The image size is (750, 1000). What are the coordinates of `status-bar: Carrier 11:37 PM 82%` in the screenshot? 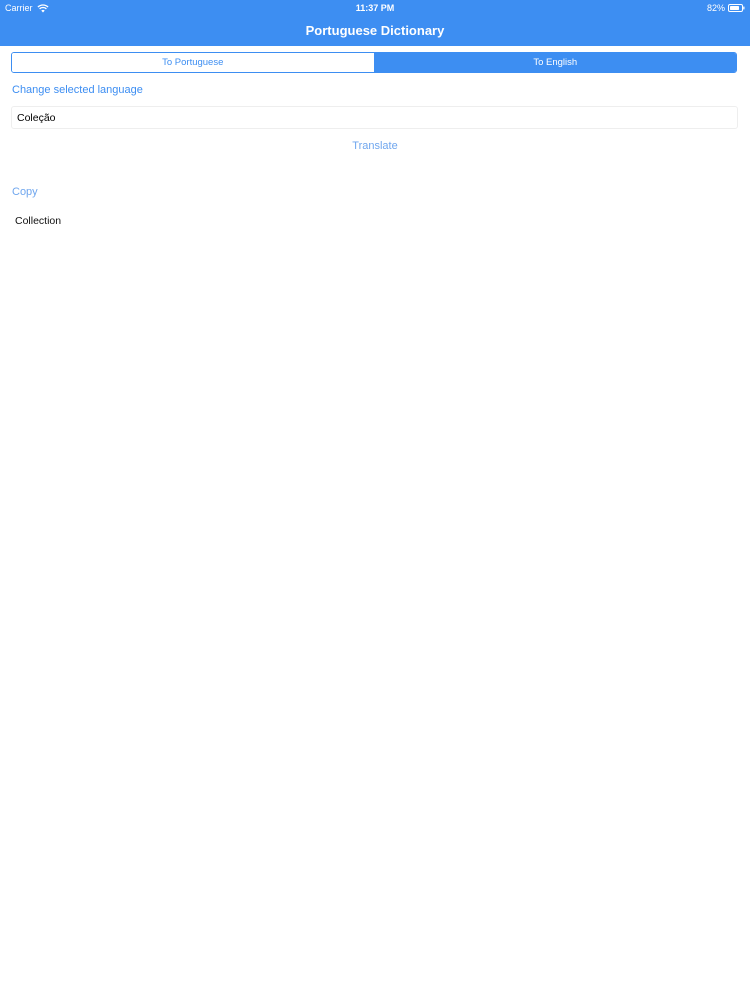 It's located at (375, 8).